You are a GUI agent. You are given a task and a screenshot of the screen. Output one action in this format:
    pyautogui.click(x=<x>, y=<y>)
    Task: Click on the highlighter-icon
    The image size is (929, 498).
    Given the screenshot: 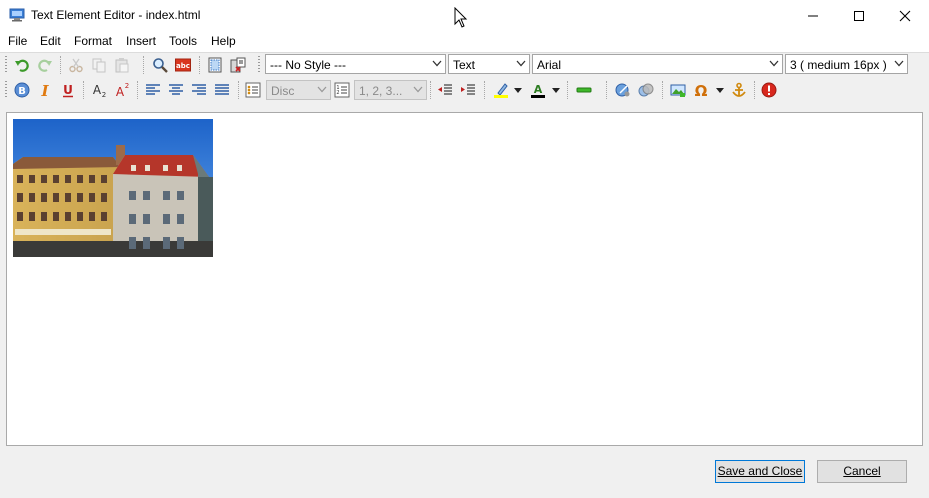 What is the action you would take?
    pyautogui.click(x=501, y=90)
    